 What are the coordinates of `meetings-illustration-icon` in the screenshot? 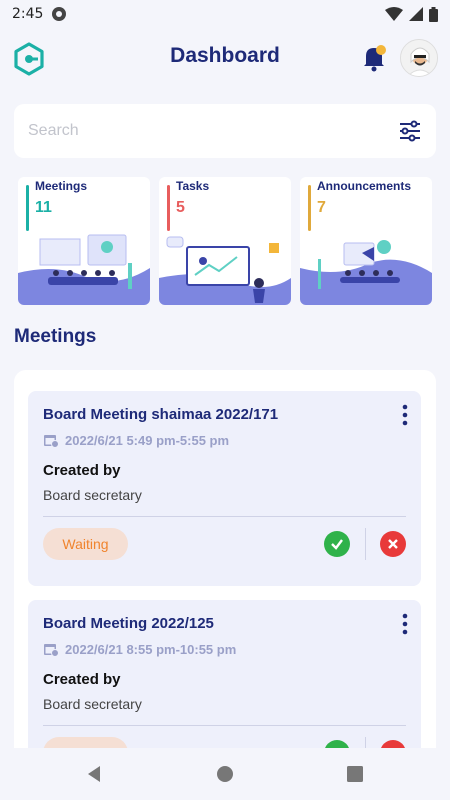 It's located at (84, 269).